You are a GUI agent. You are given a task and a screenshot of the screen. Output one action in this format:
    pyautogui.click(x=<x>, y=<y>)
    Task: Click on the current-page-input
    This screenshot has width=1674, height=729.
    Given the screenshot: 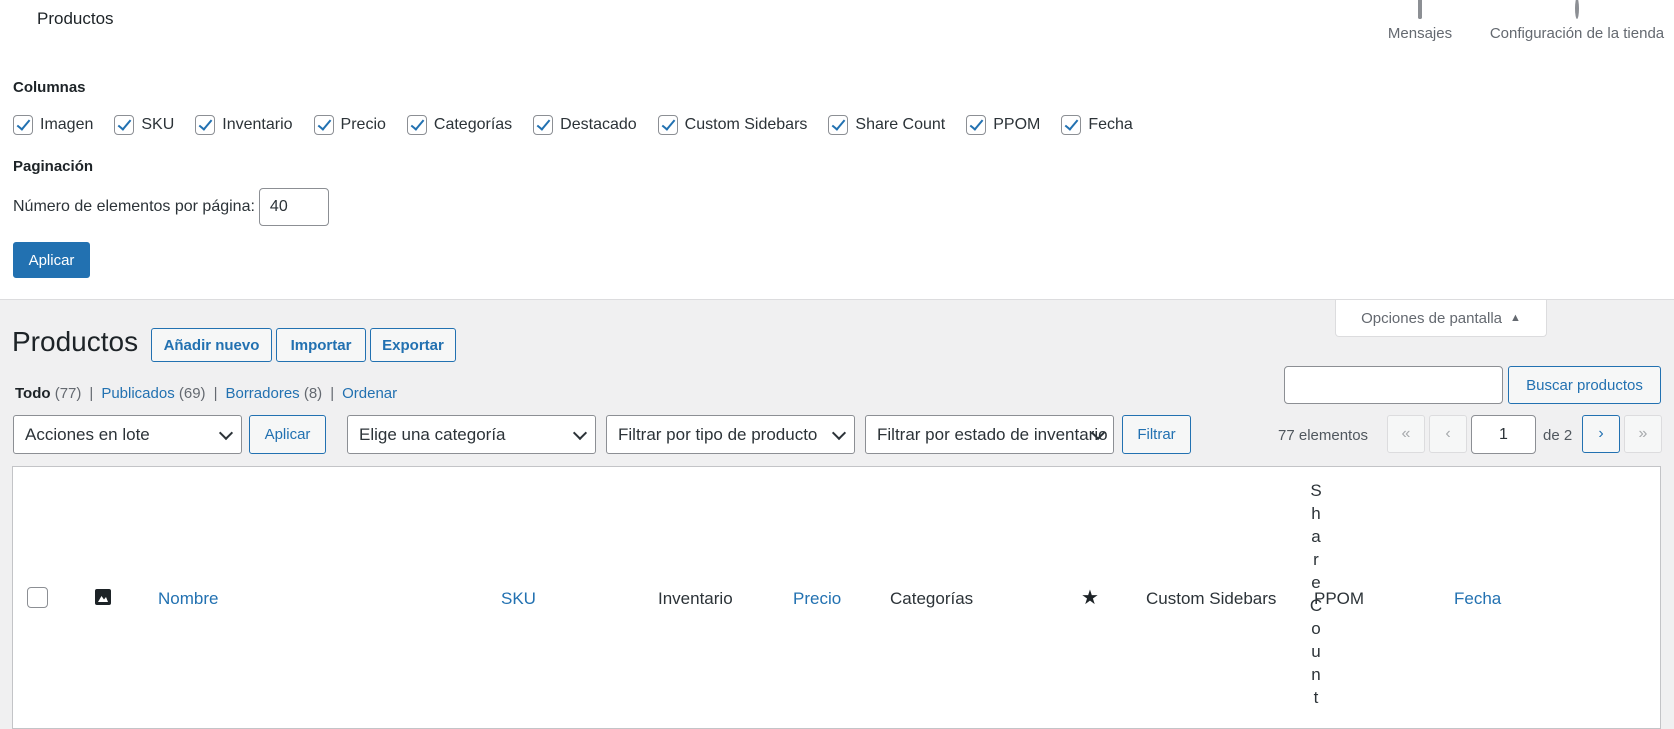 What is the action you would take?
    pyautogui.click(x=1503, y=434)
    